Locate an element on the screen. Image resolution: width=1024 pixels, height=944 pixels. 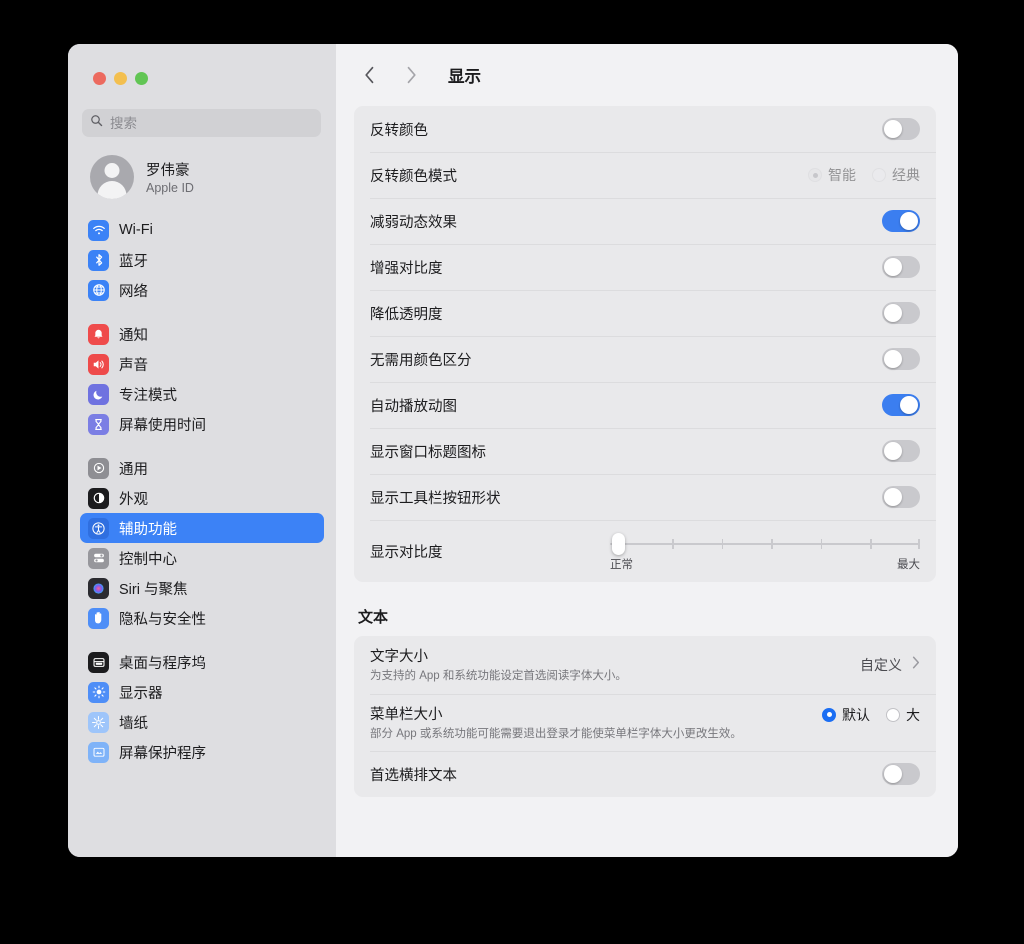
section-title-text: 文本 is located at coordinates (373, 617).